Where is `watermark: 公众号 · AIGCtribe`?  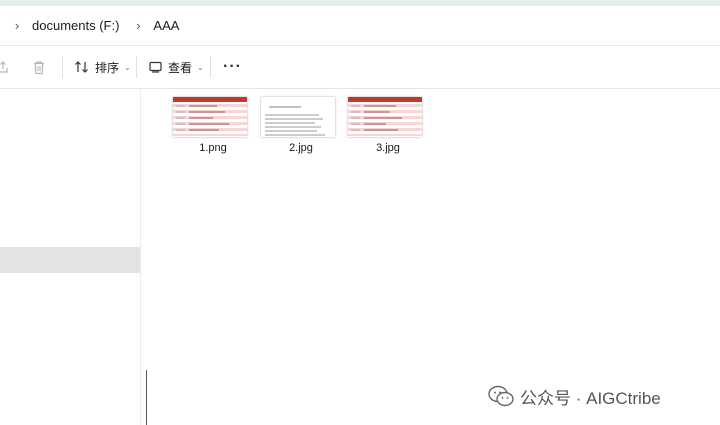
watermark: 公众号 · AIGCtribe is located at coordinates (574, 396).